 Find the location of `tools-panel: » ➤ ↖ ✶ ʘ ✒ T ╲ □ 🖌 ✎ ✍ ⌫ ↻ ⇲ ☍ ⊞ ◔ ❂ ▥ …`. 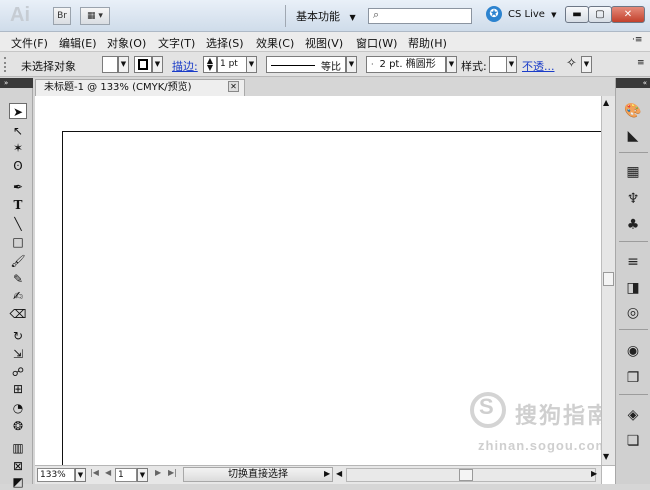

tools-panel: » ➤ ↖ ✶ ʘ ✒ T ╲ □ 🖌 ✎ ✍ ⌫ ↻ ⇲ ☍ ⊞ ◔ ❂ ▥ … is located at coordinates (16, 283).